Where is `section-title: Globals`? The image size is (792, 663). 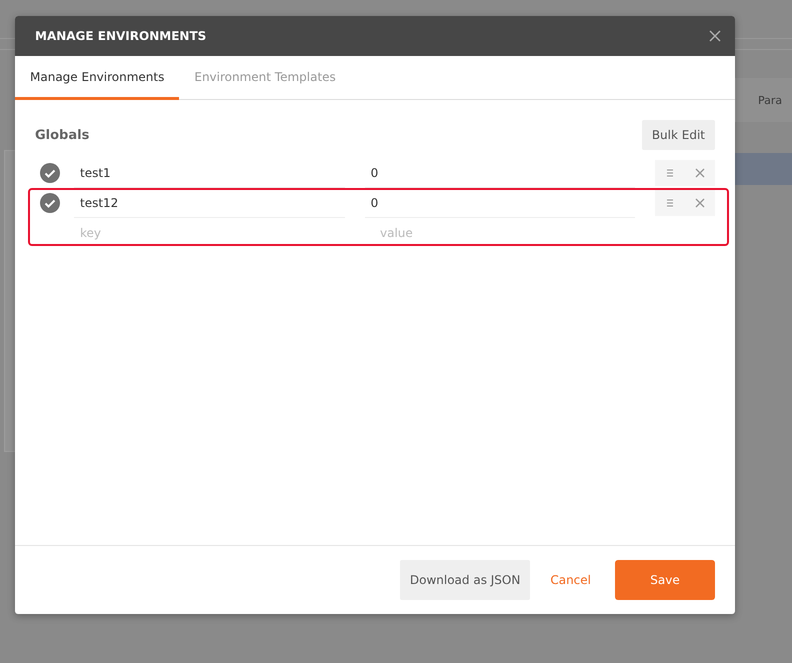
section-title: Globals is located at coordinates (62, 135).